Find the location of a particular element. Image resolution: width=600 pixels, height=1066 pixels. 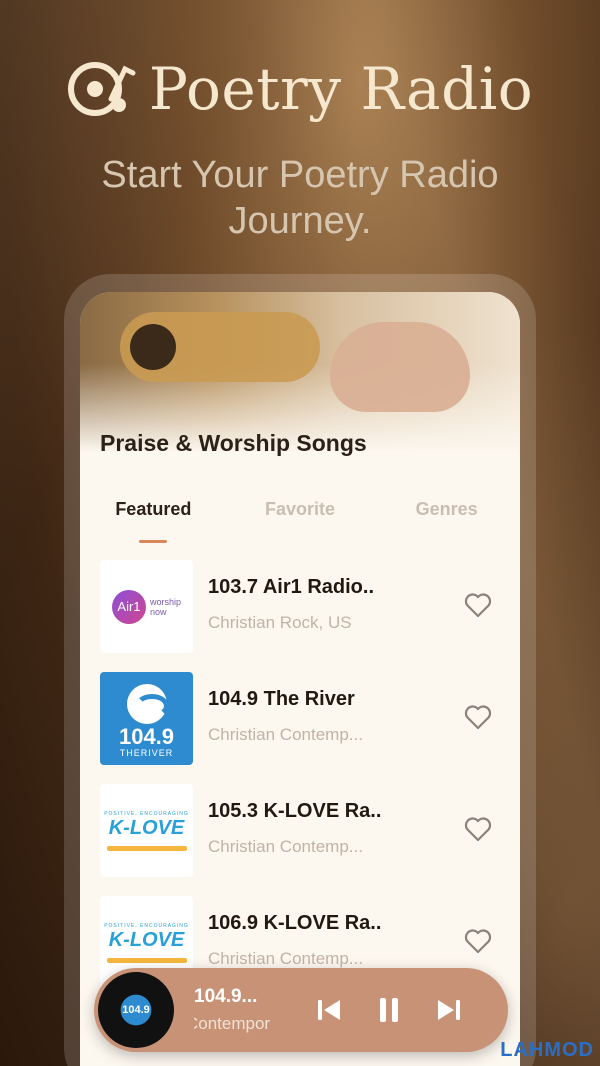

praying-hands-illustration is located at coordinates (400, 367).